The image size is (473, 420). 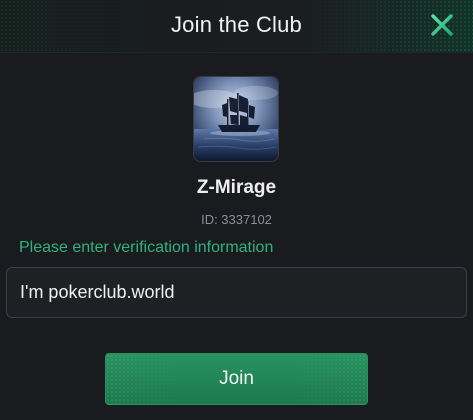 I want to click on modal-title: Join the Club, so click(x=236, y=24).